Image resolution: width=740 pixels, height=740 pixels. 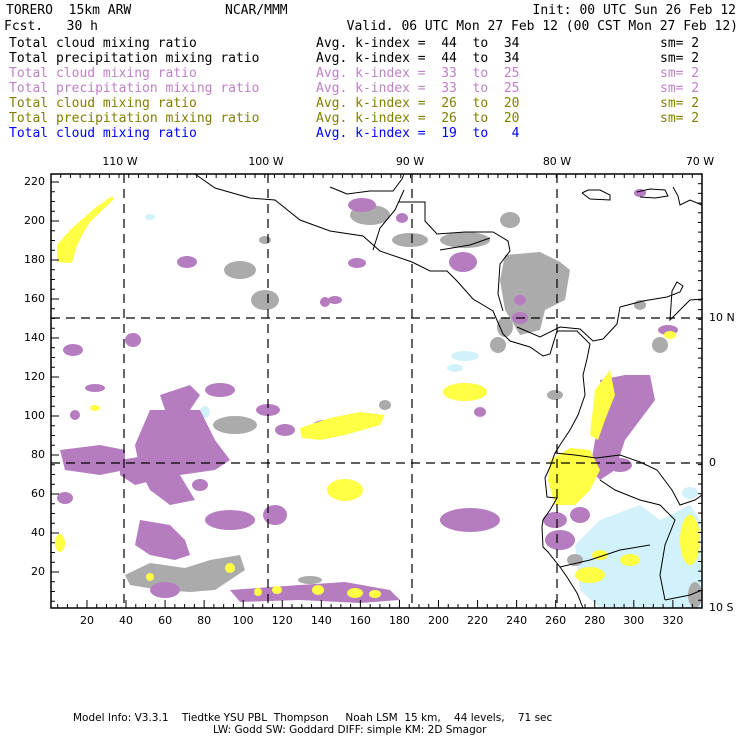 What do you see at coordinates (38, 493) in the screenshot?
I see `y-tick-label: 60` at bounding box center [38, 493].